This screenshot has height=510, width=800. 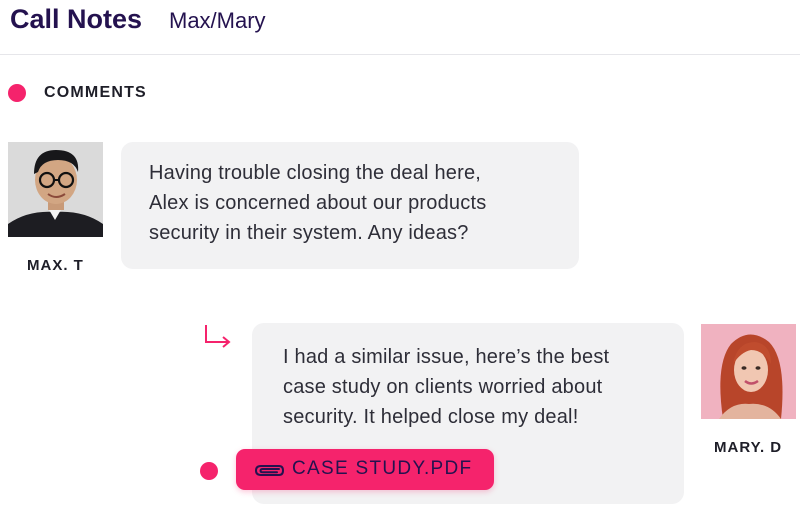 I want to click on attachment-dot-icon, so click(x=209, y=471).